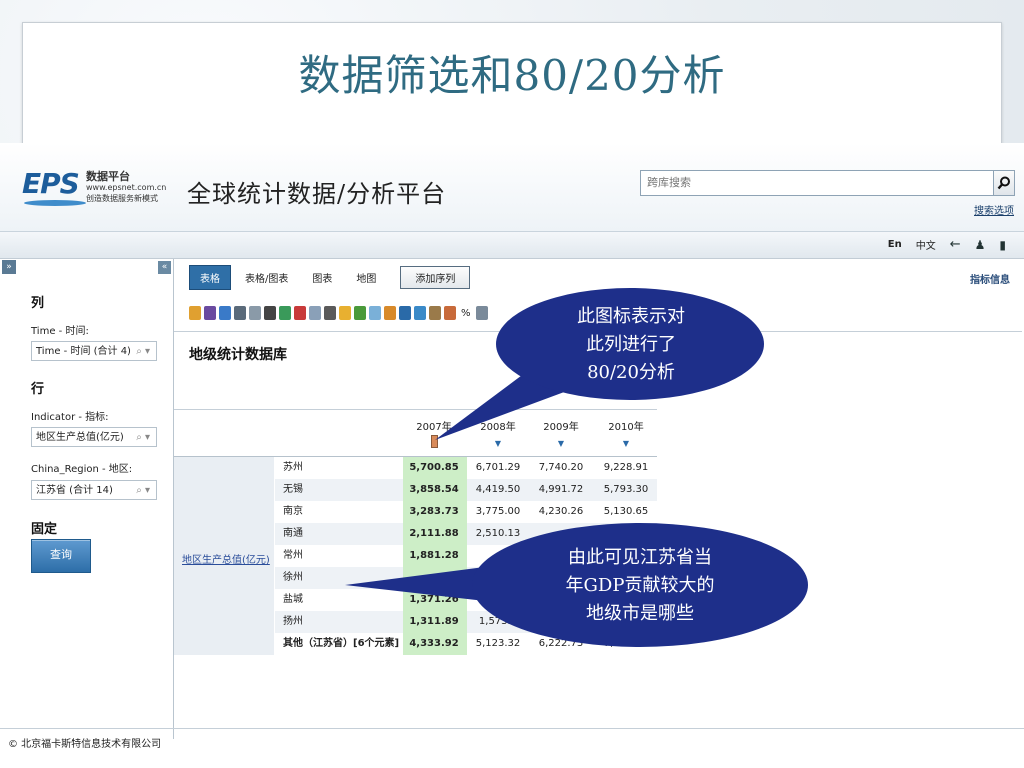 The height and width of the screenshot is (768, 1024). What do you see at coordinates (435, 277) in the screenshot?
I see `add-series-button: 添加序列` at bounding box center [435, 277].